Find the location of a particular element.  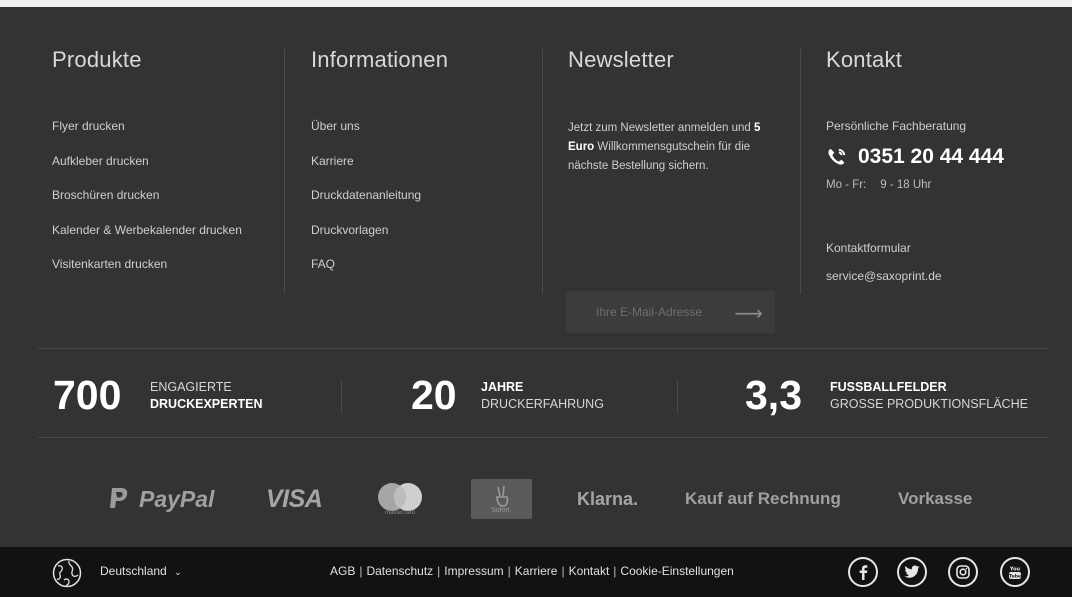

arrow-right-icon: ⟶ is located at coordinates (748, 313).